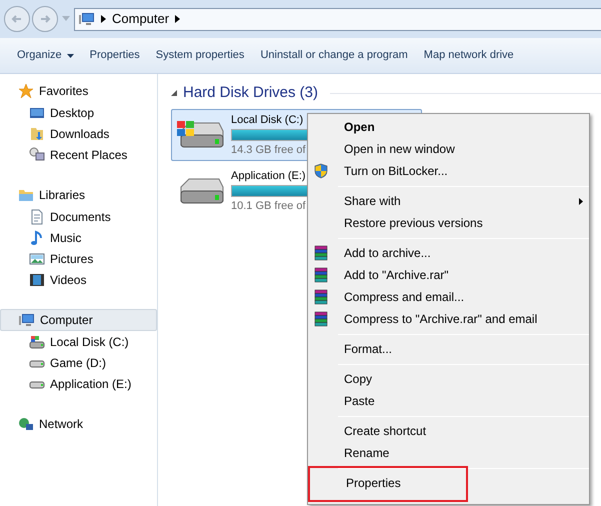  Describe the element at coordinates (78, 216) in the screenshot. I see `nav-item: Documents` at that location.